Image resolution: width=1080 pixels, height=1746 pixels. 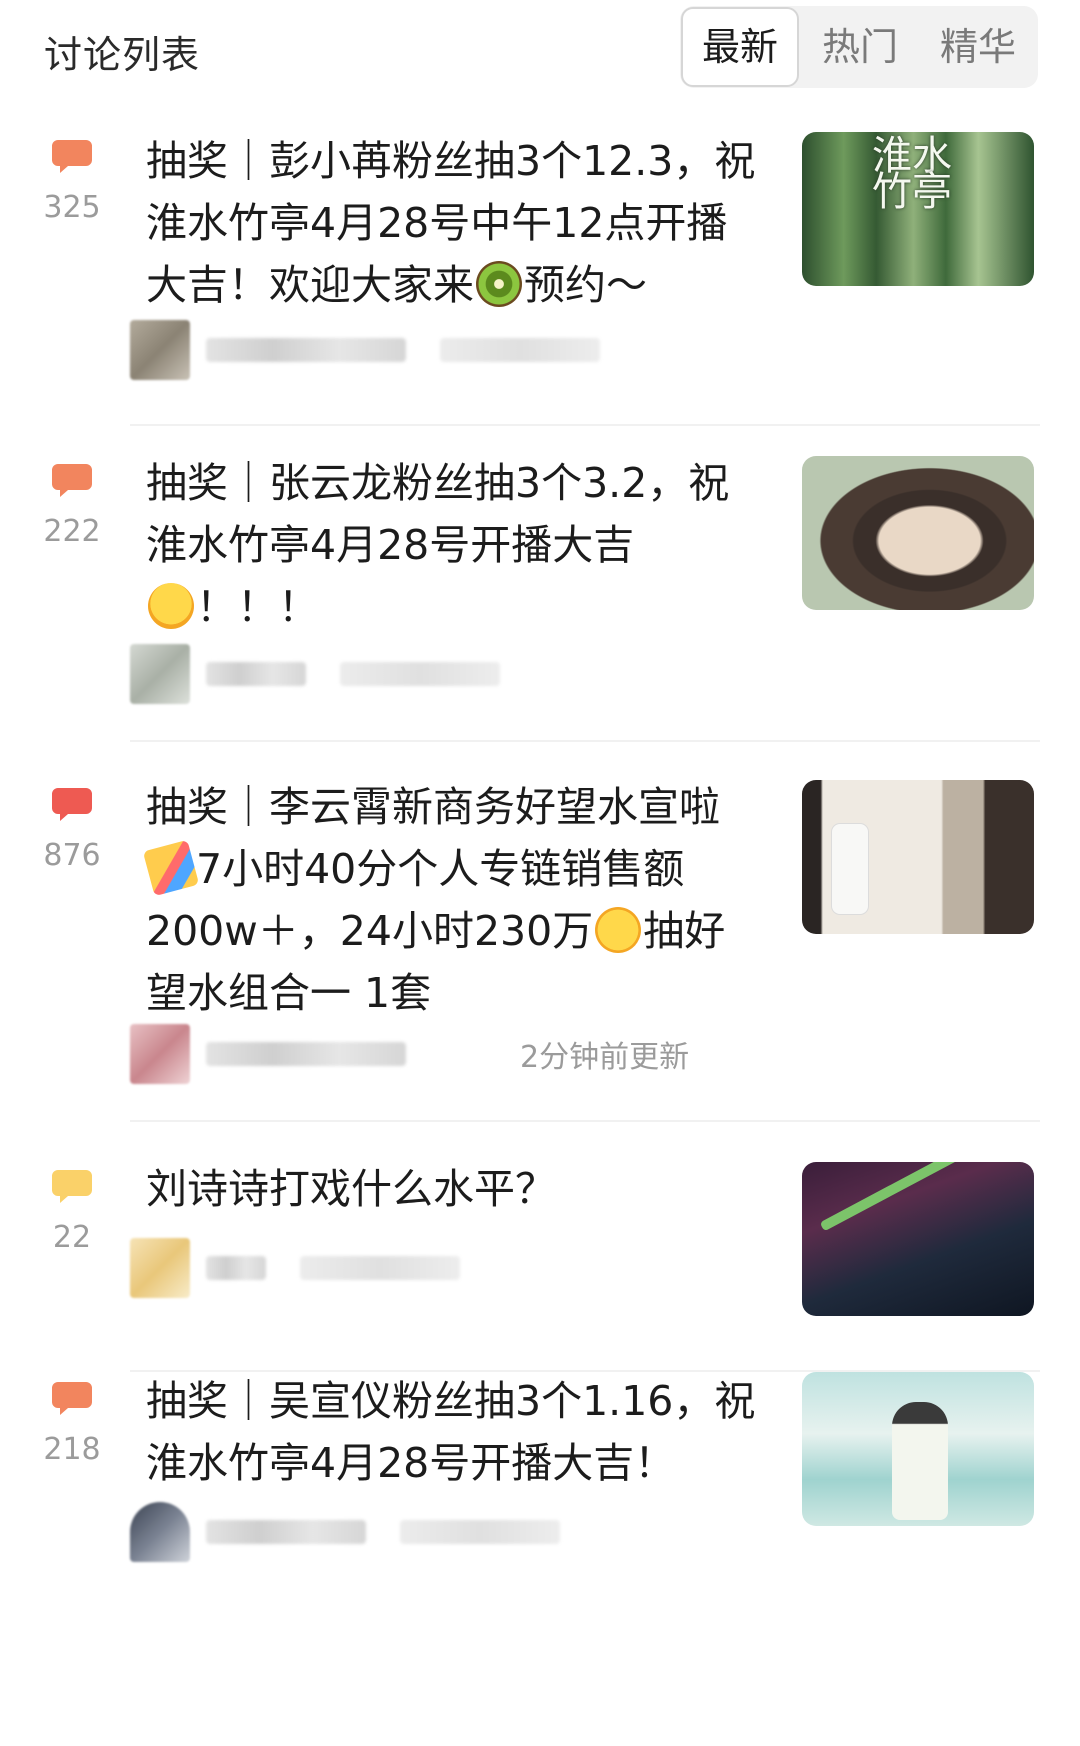 What do you see at coordinates (912, 174) in the screenshot?
I see `poster-calligraphy: 淮水竹亭` at bounding box center [912, 174].